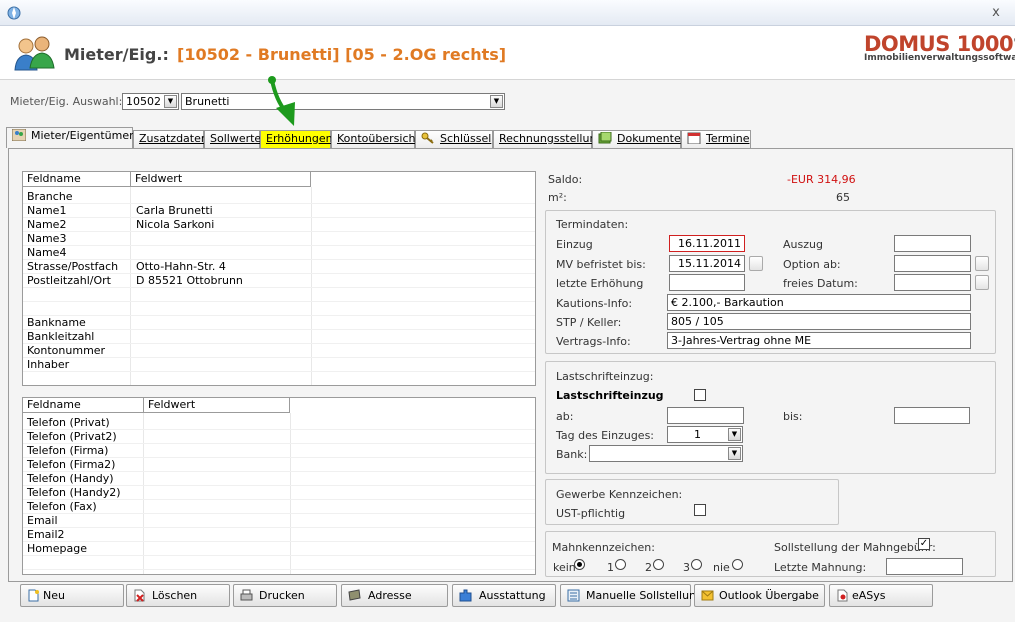 The image size is (1015, 622). Describe the element at coordinates (932, 243) in the screenshot. I see `auszug-date-field` at that location.